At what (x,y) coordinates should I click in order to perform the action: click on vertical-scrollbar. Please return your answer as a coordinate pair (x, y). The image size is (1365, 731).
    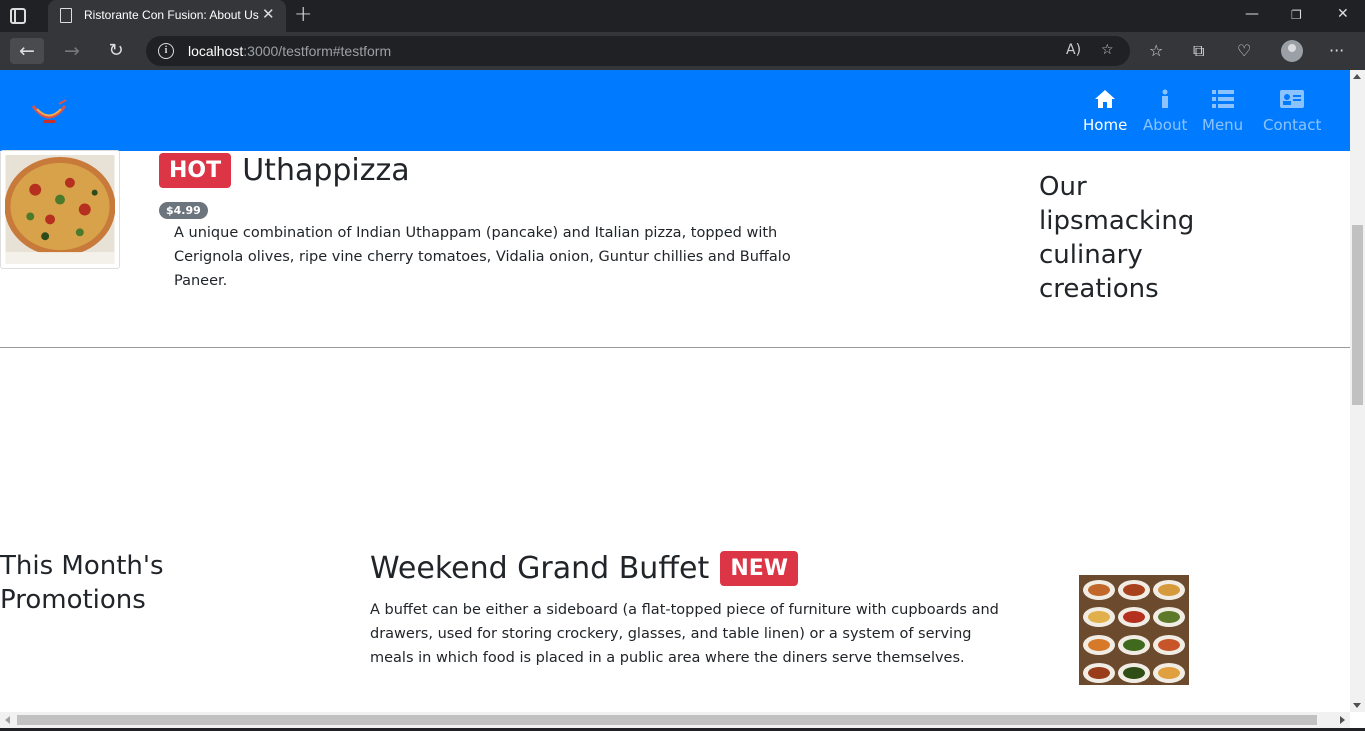
    Looking at the image, I should click on (1357, 391).